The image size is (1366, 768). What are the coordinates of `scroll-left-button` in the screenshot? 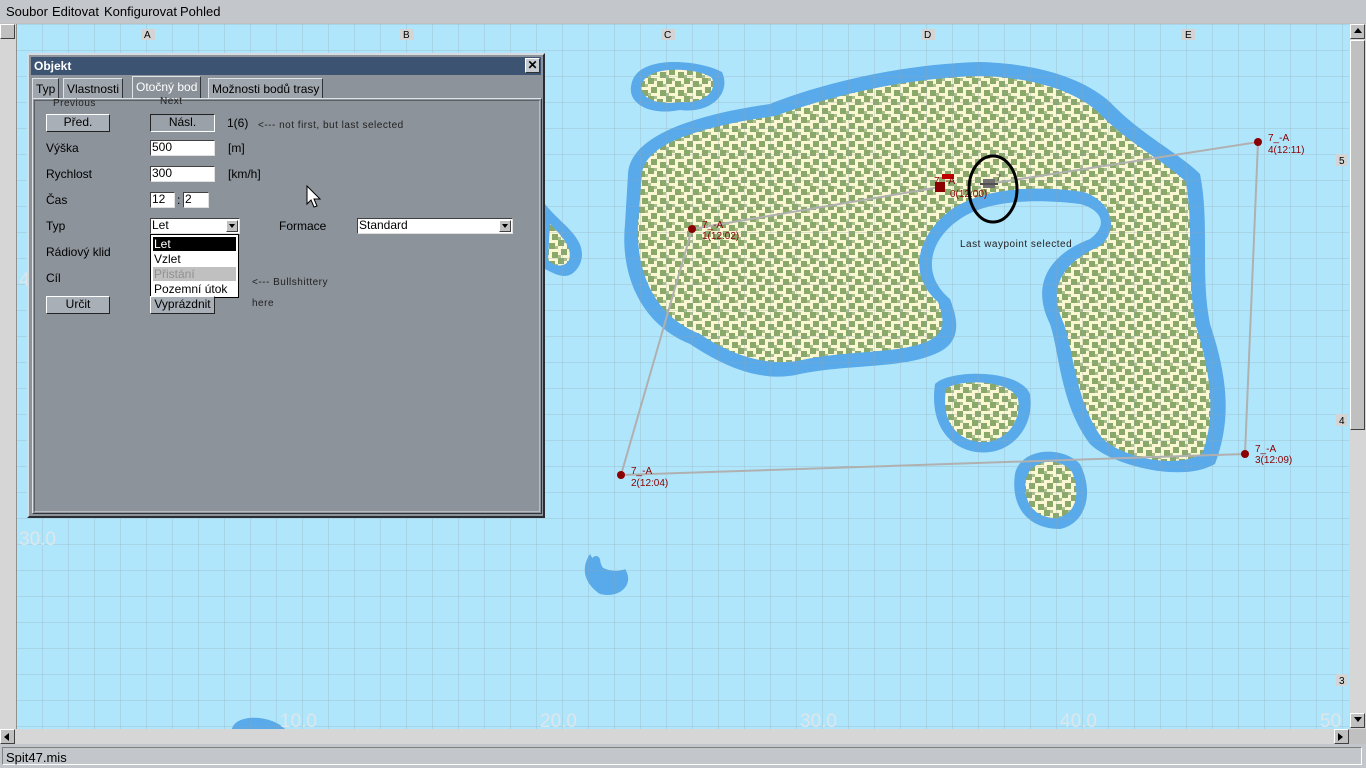 It's located at (7, 736).